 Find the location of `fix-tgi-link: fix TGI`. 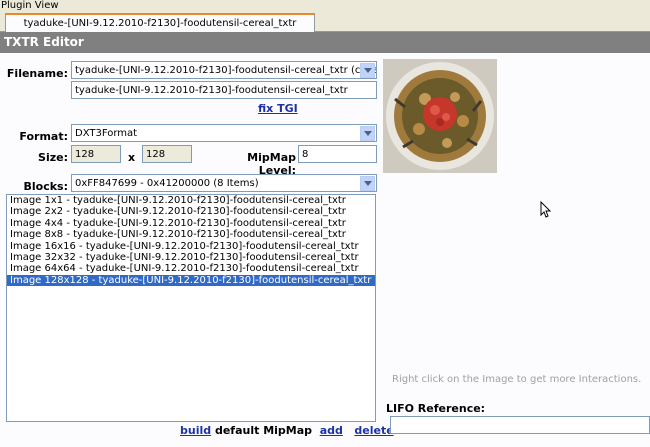

fix-tgi-link: fix TGI is located at coordinates (278, 108).